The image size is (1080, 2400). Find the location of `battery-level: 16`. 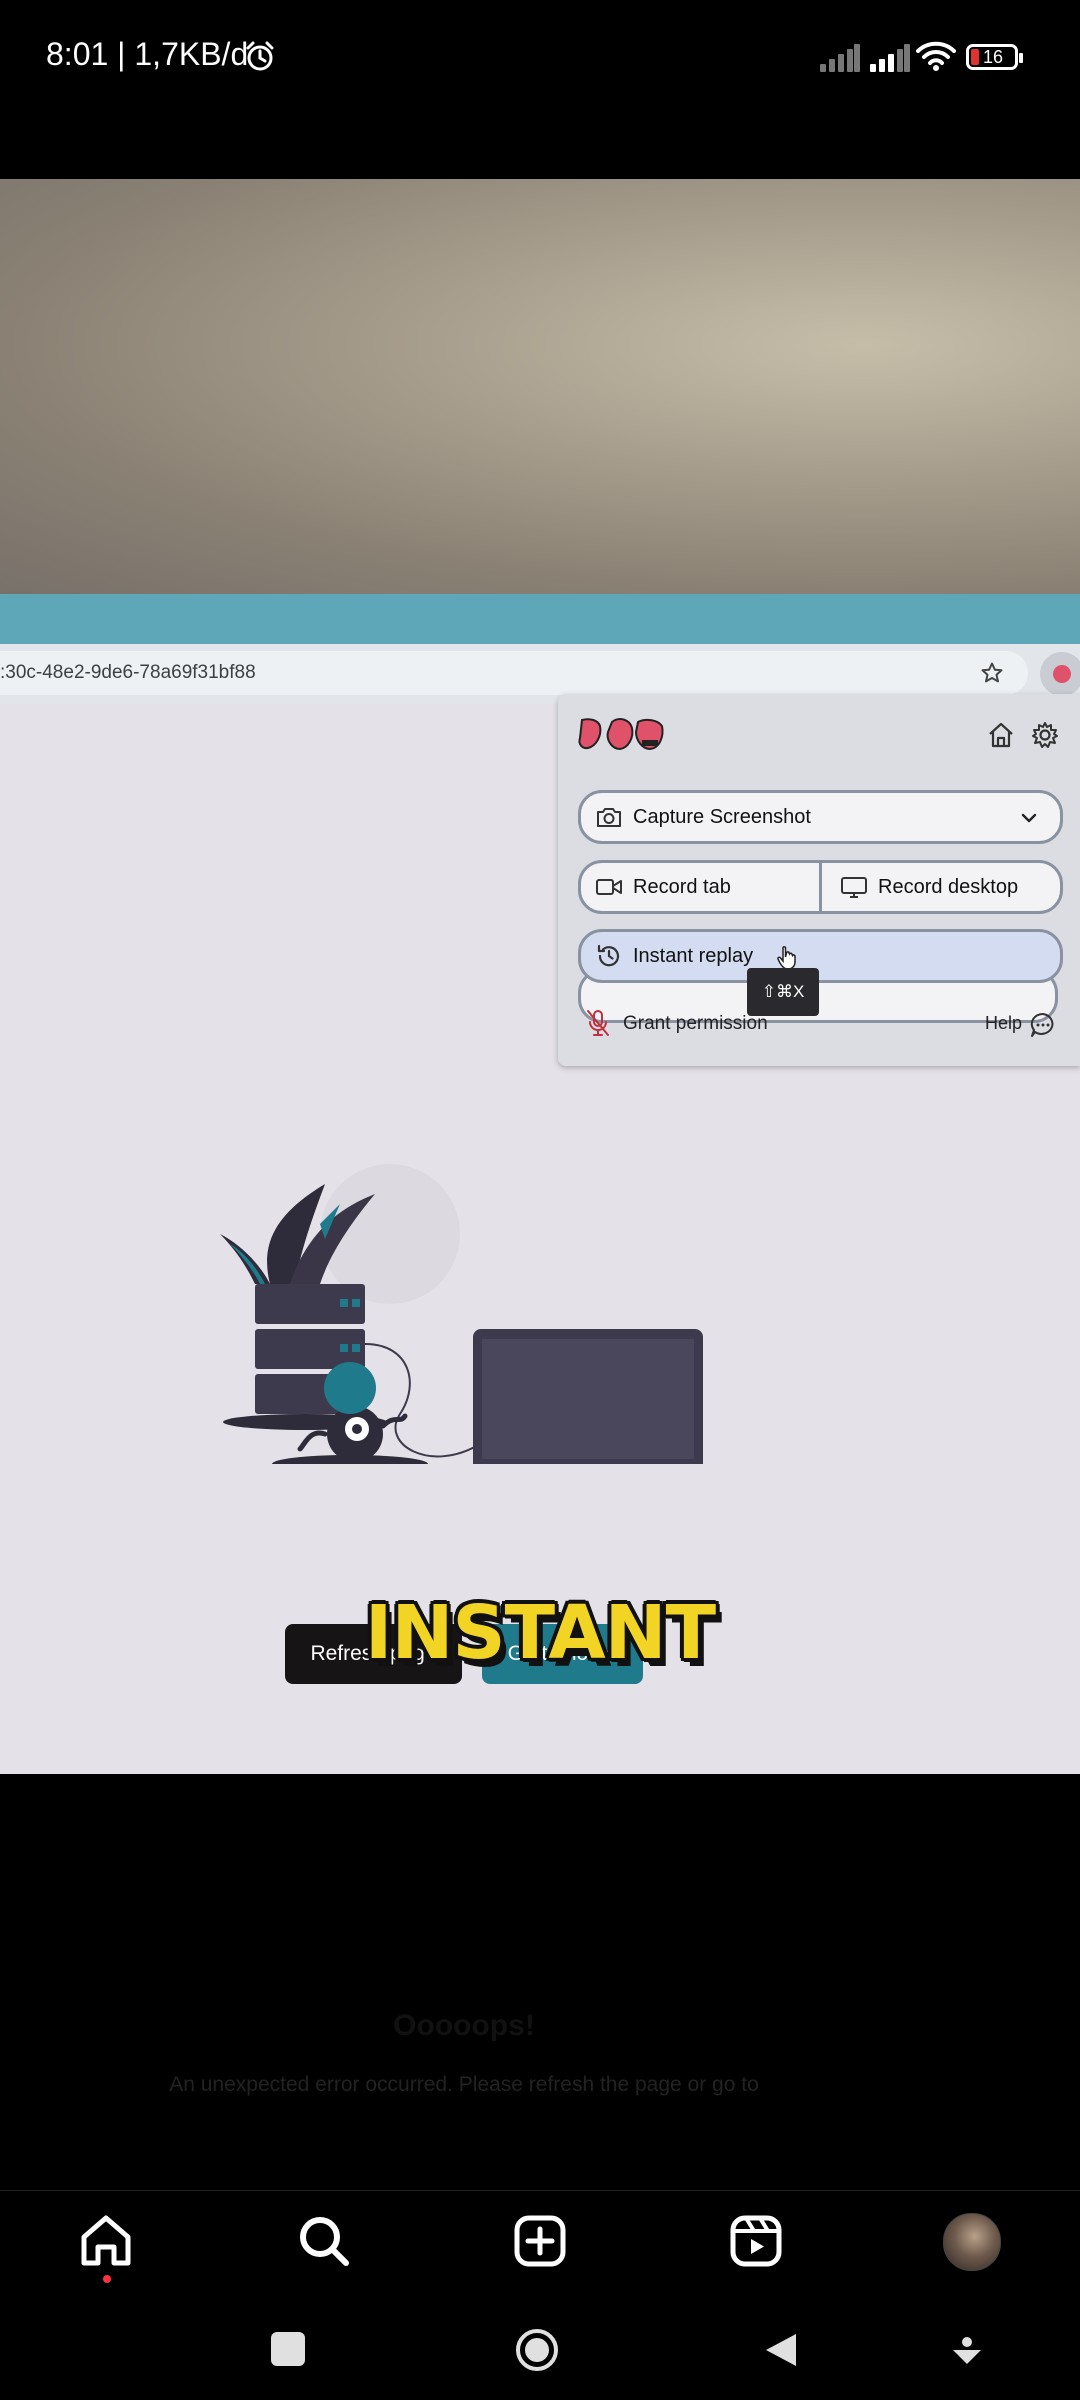

battery-level: 16 is located at coordinates (993, 57).